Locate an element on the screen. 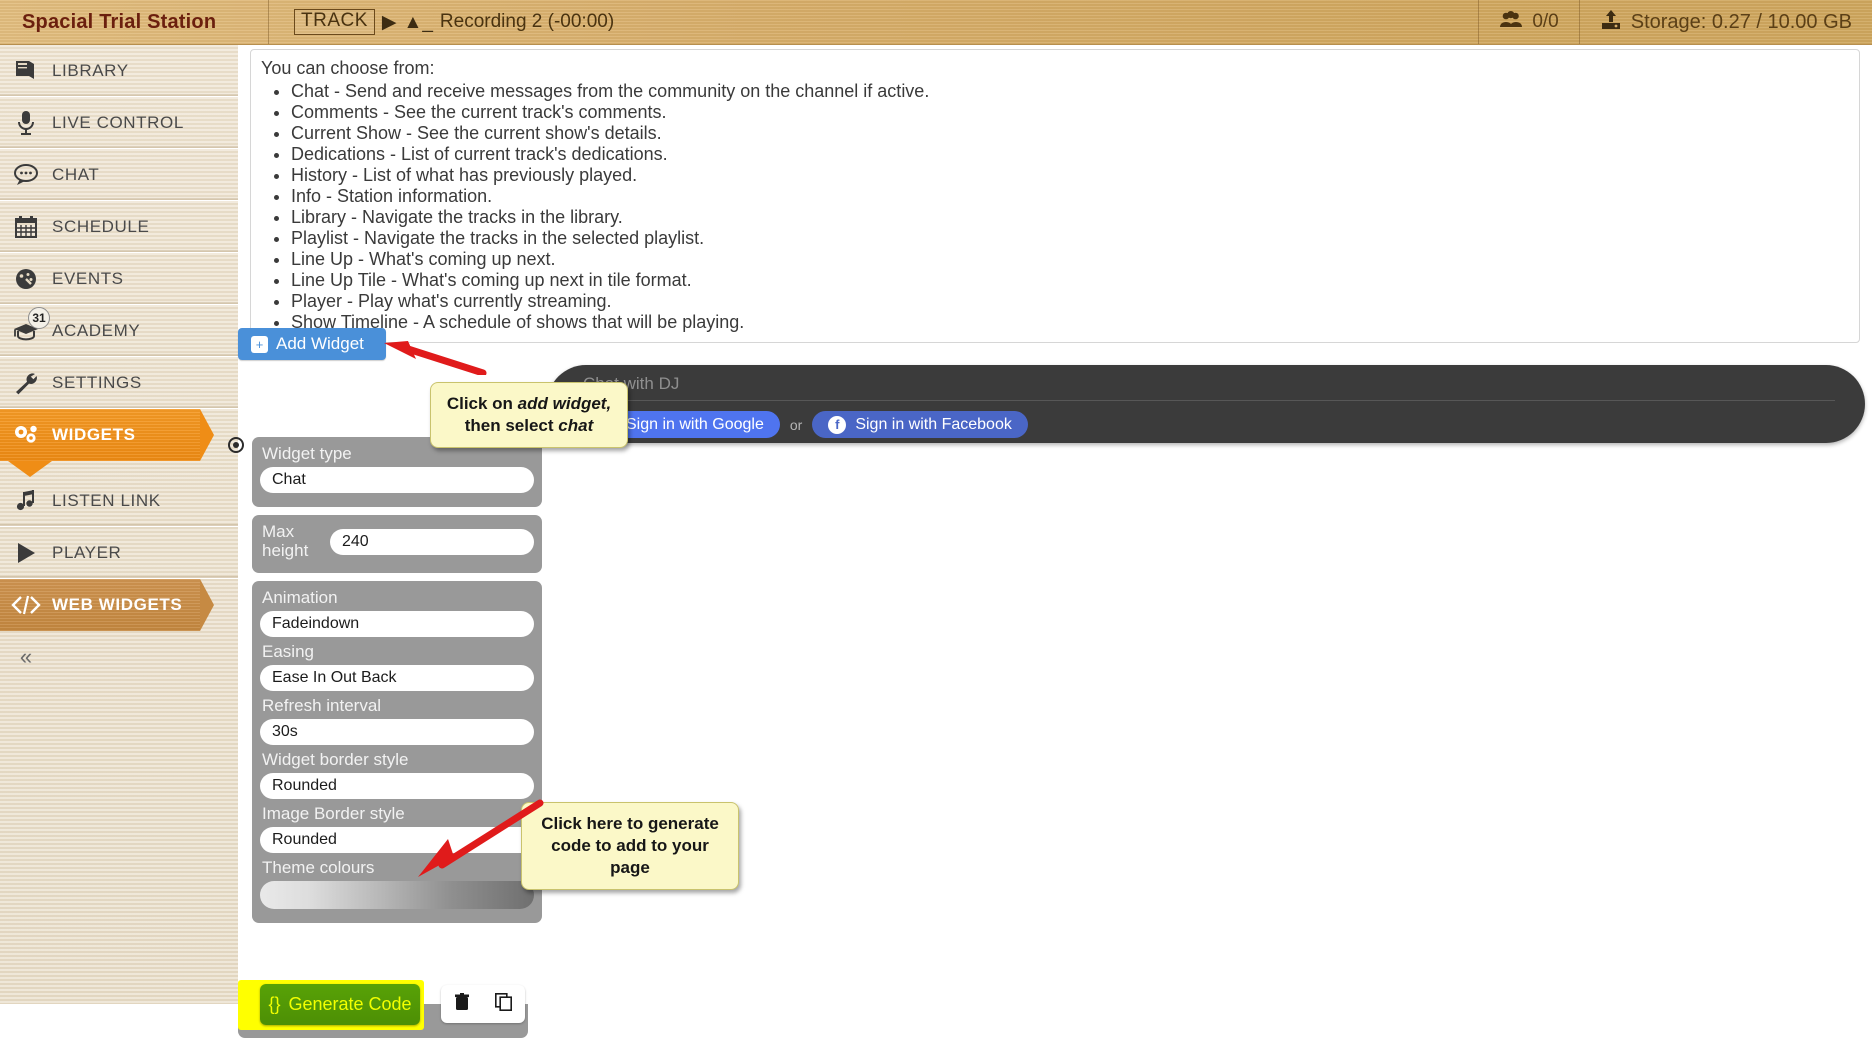  sidebar-item-live-control: LIVE CONTROL is located at coordinates (119, 123).